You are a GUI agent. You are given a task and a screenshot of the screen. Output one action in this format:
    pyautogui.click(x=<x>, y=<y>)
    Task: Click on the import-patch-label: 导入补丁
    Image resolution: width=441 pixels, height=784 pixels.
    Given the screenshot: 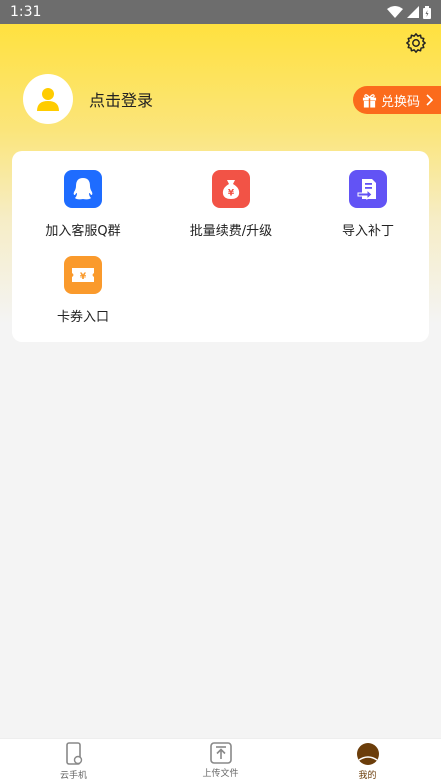 What is the action you would take?
    pyautogui.click(x=367, y=231)
    